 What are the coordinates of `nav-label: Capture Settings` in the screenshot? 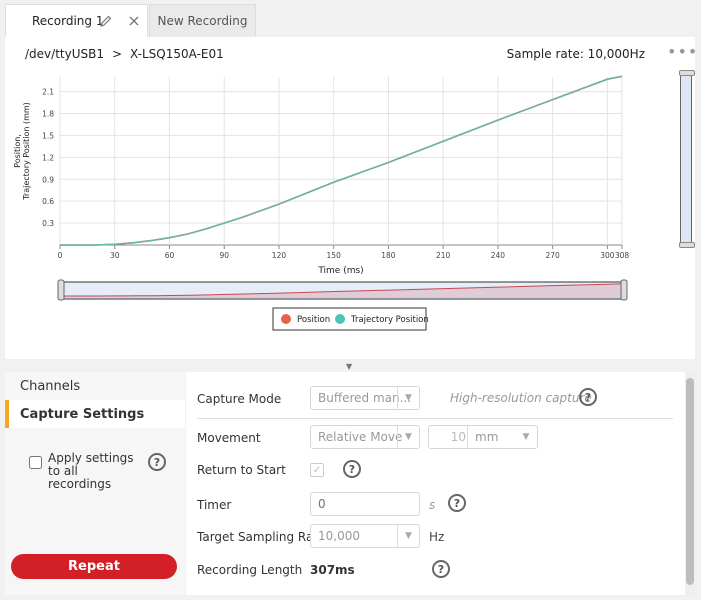 It's located at (82, 414).